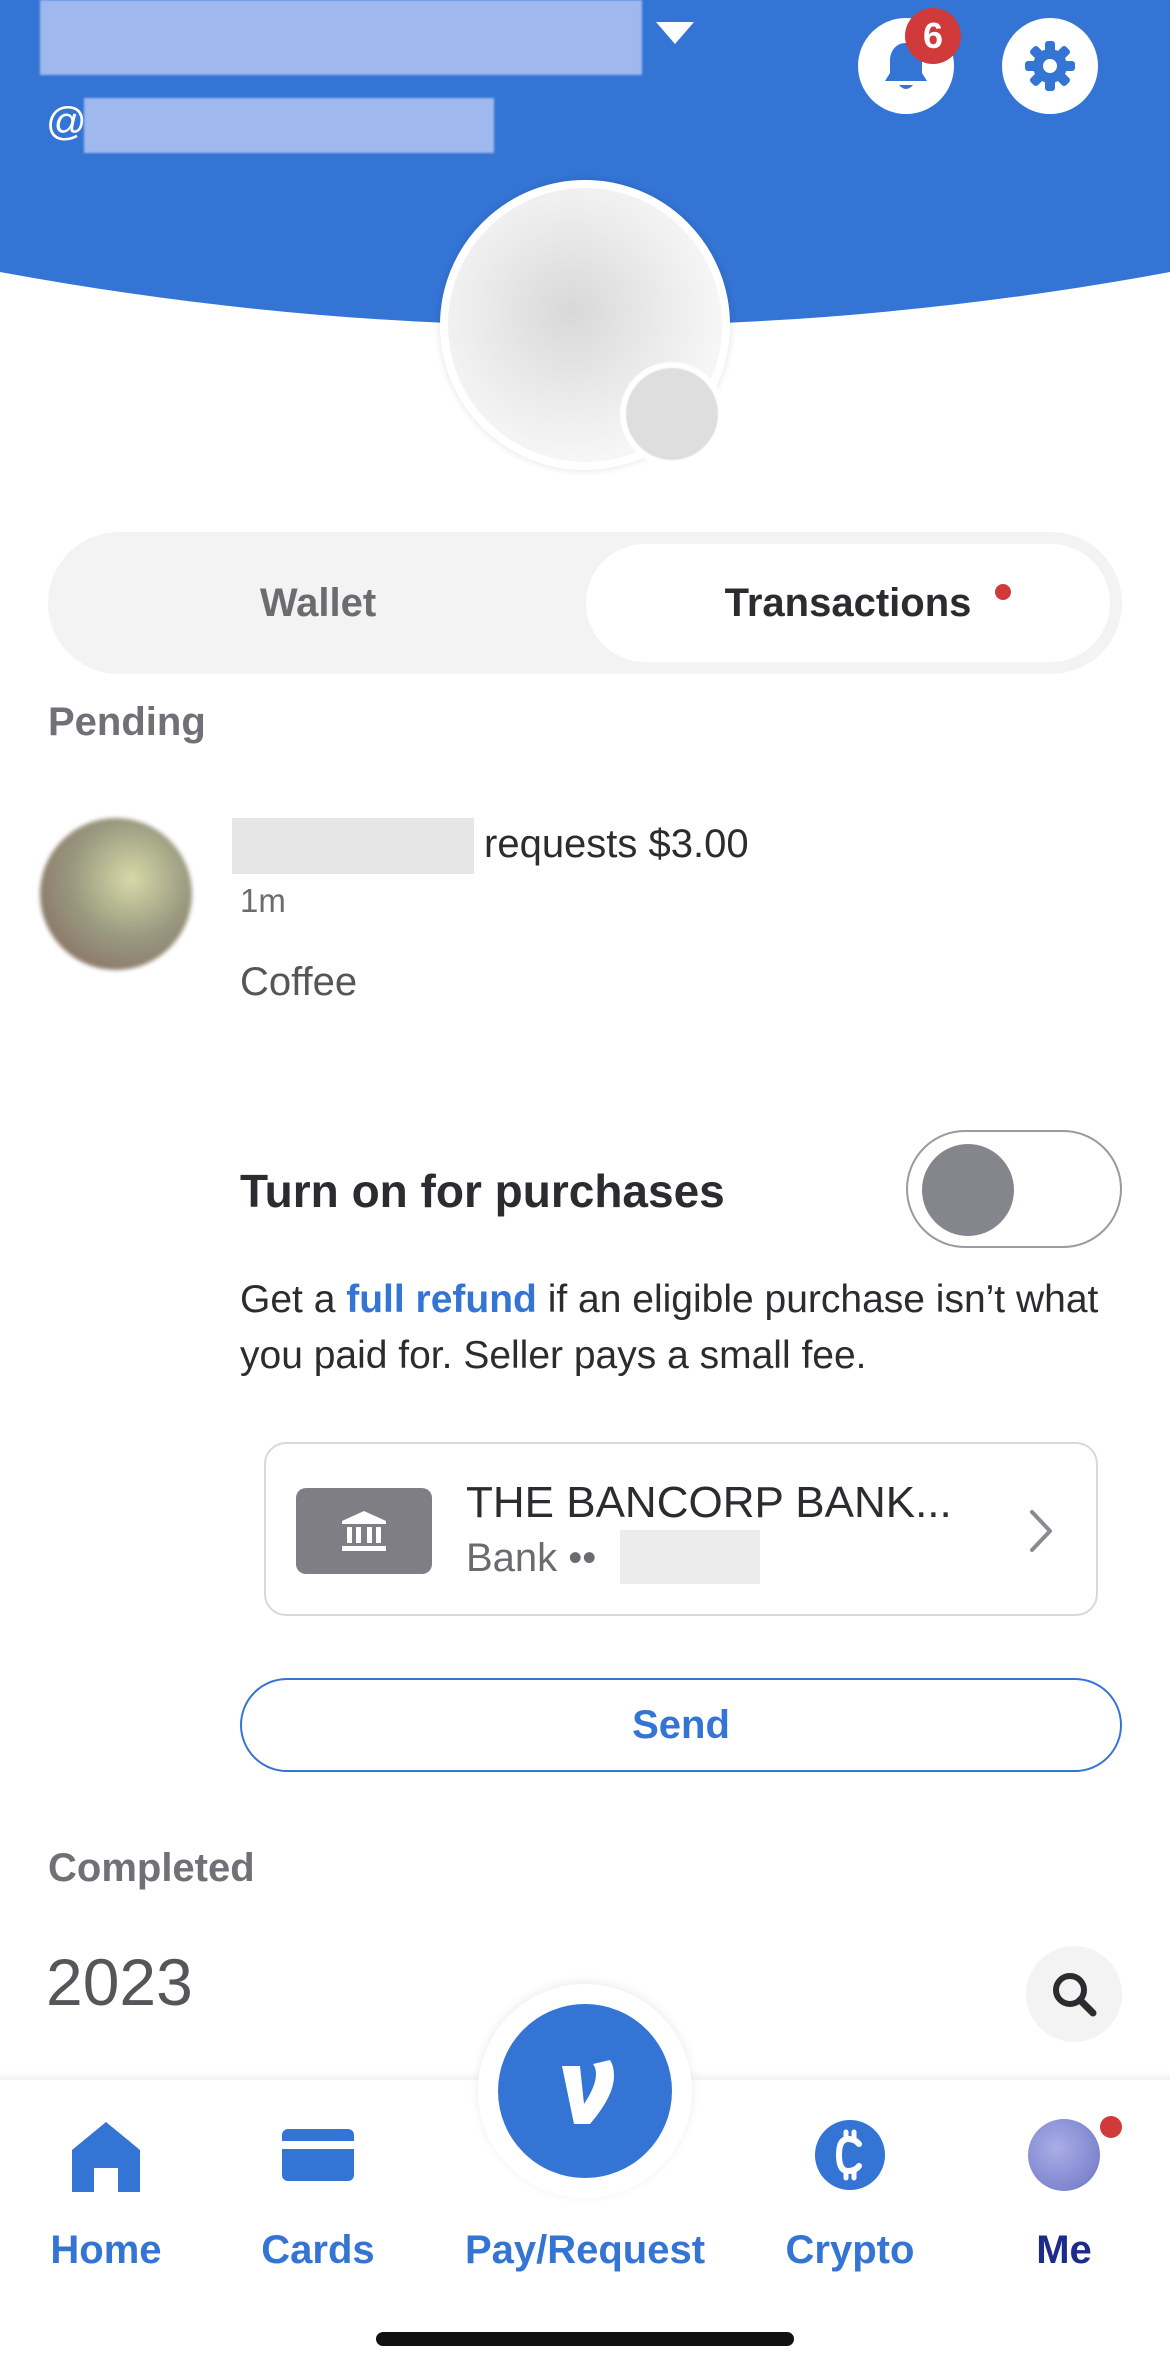 This screenshot has height=2374, width=1170. I want to click on nav-home-label: Home, so click(106, 2250).